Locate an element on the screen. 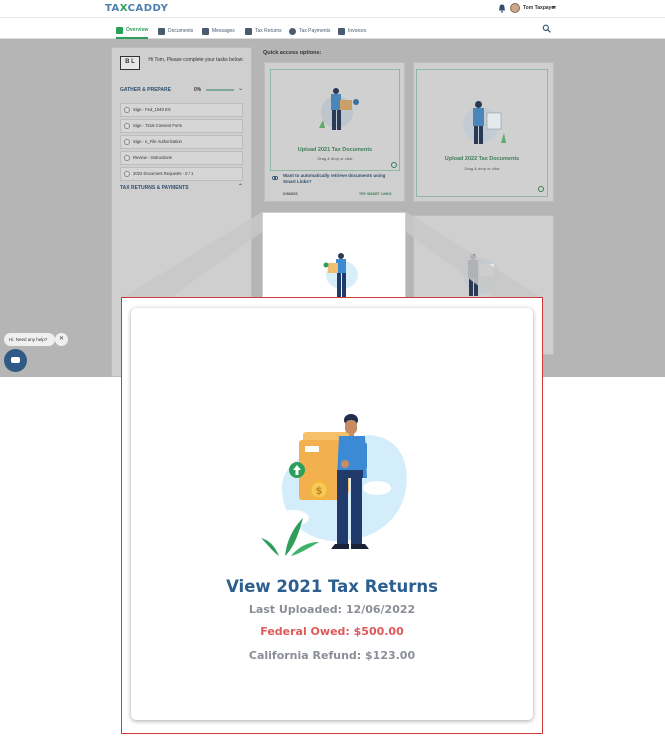 The image size is (665, 740). california-refund-text: California Refund: $123.00 is located at coordinates (332, 655).